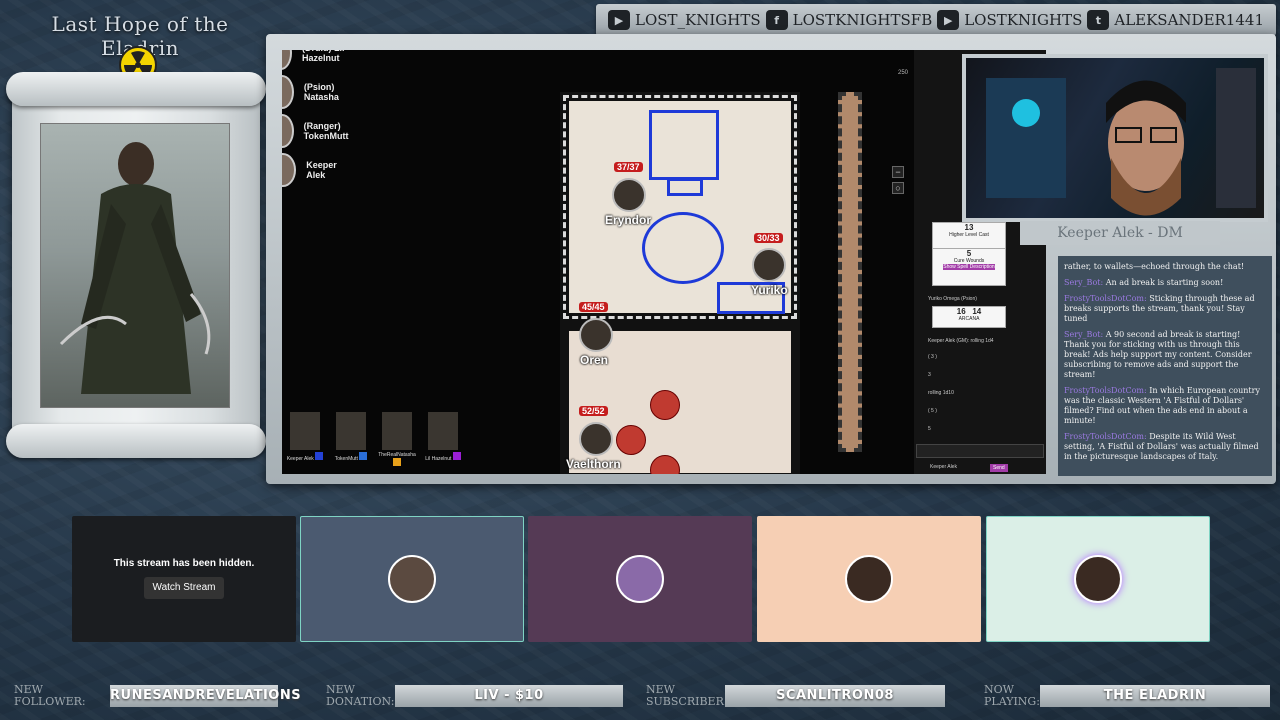 Image resolution: width=1280 pixels, height=720 pixels. I want to click on chat-text: An ad break is starting soon!, so click(1164, 282).